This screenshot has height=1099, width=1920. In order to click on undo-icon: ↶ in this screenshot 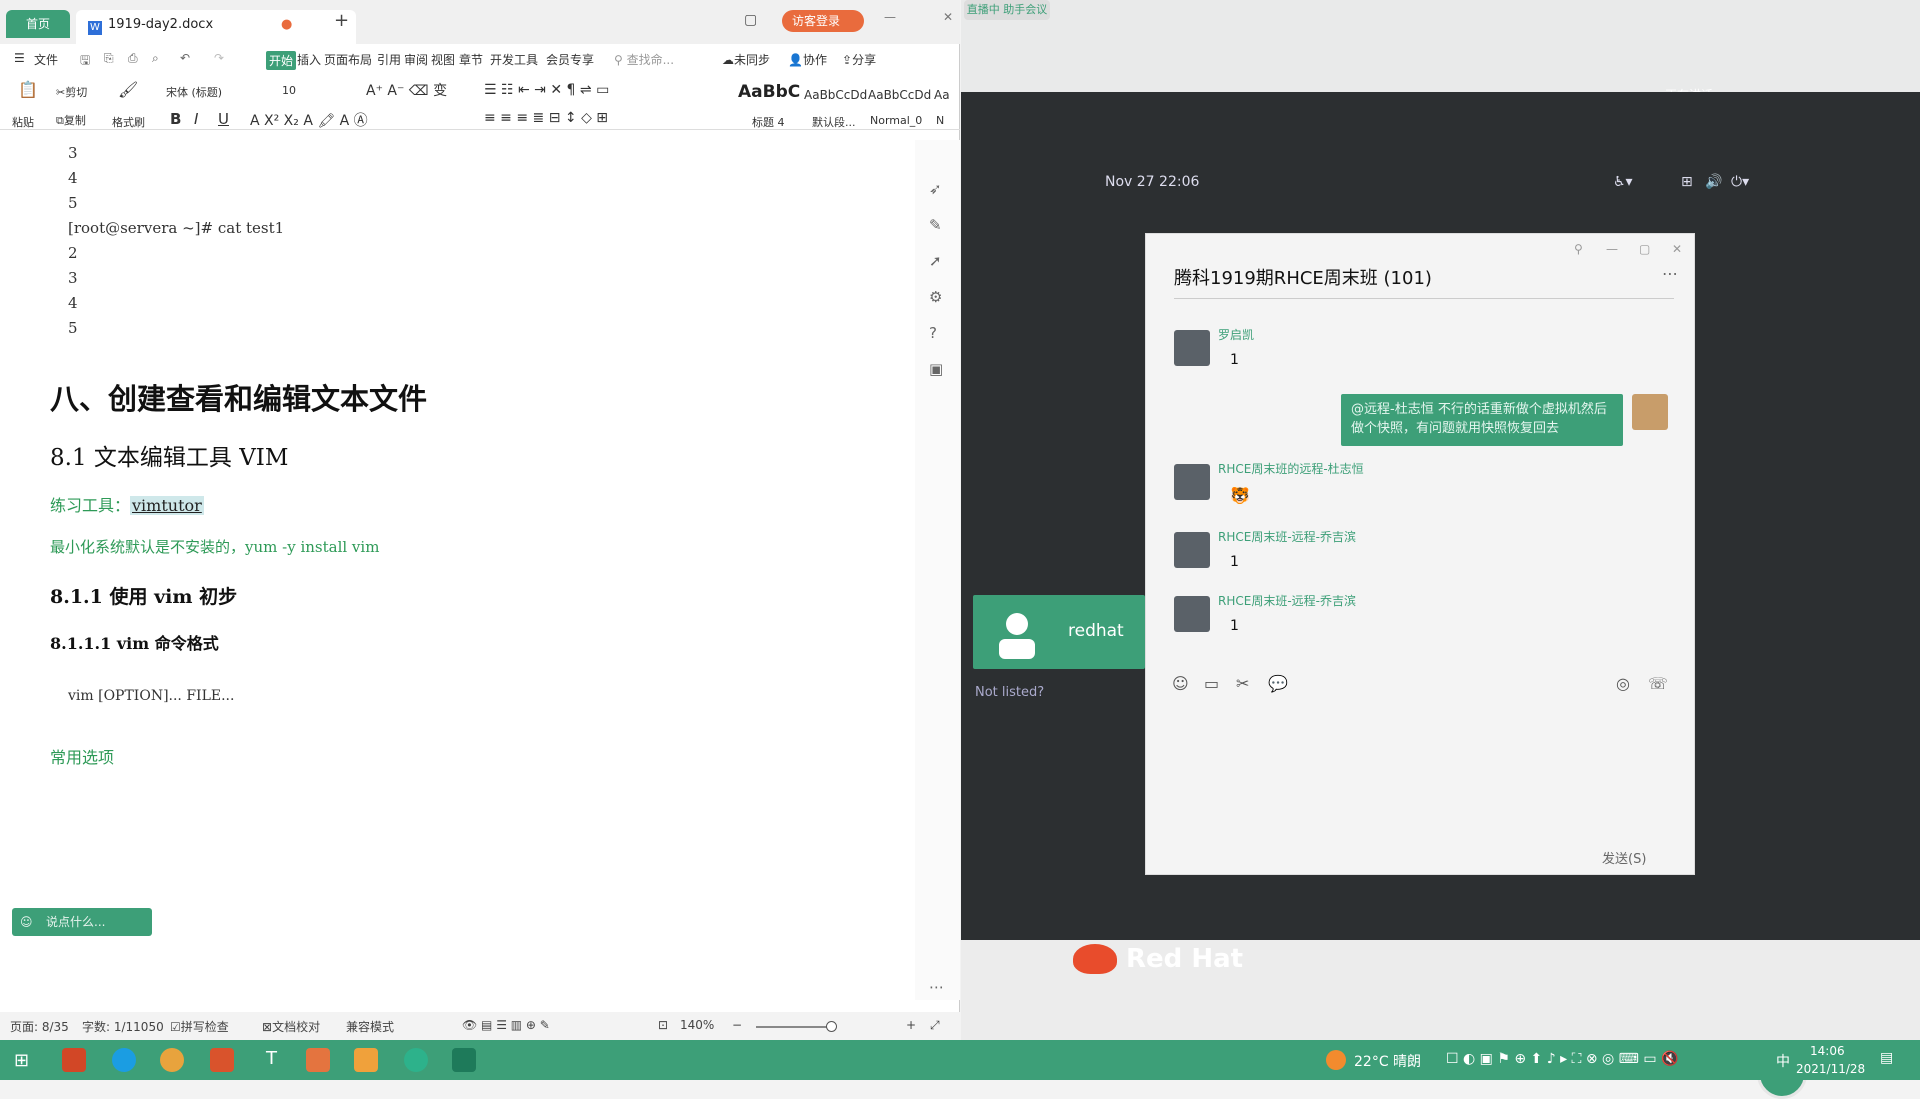, I will do `click(185, 58)`.